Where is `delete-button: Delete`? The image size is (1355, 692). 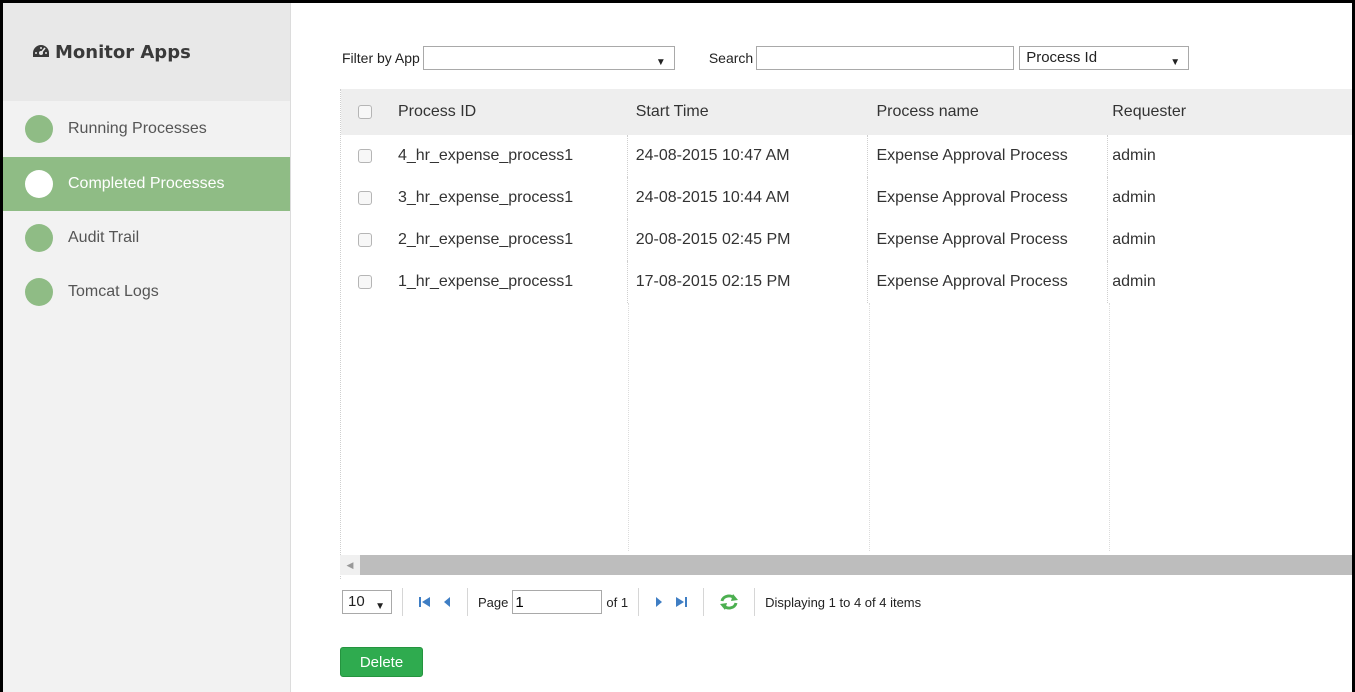
delete-button: Delete is located at coordinates (381, 662).